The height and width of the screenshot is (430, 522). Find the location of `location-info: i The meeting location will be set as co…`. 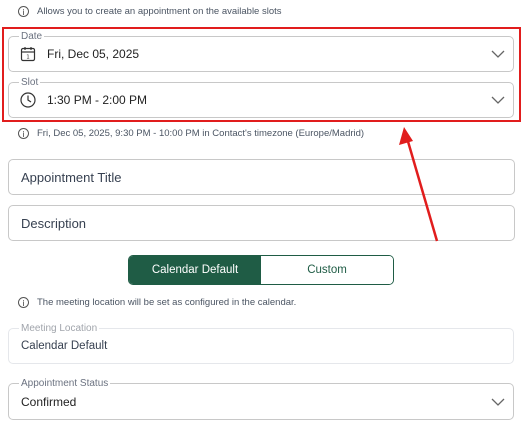

location-info: i The meeting location will be set as co… is located at coordinates (157, 302).